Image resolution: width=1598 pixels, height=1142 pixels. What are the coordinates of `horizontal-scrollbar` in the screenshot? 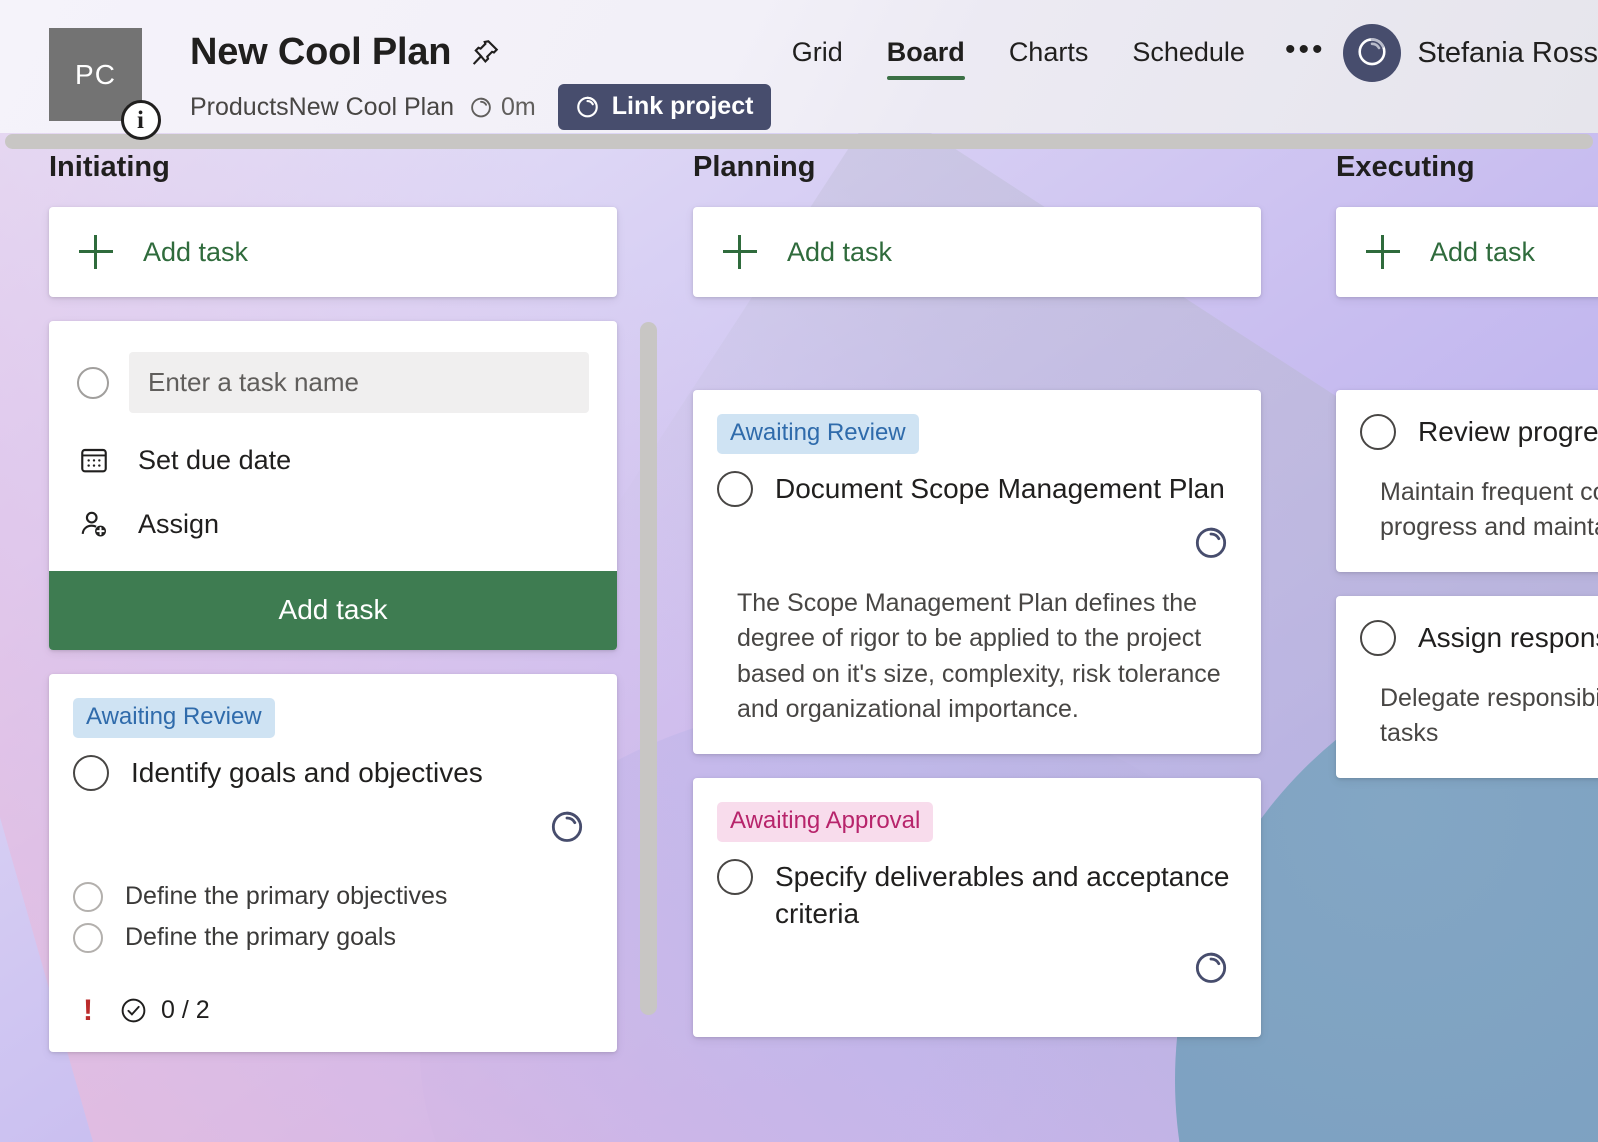 It's located at (799, 142).